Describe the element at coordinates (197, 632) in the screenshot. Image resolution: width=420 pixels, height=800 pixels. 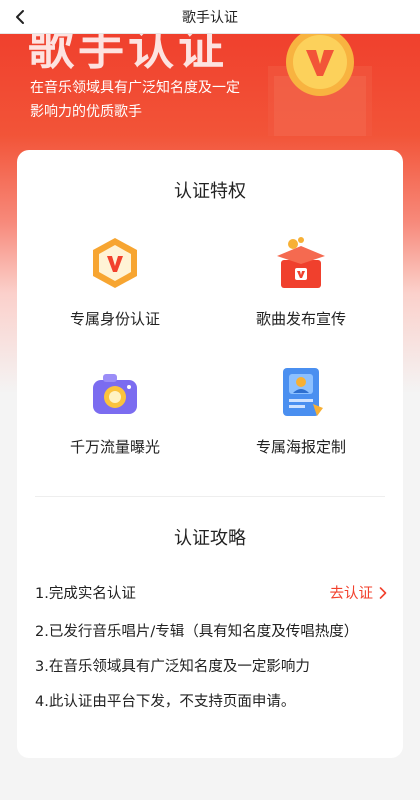
I see `guide-step-text: 2.已发行音乐唱片/专辑（具有知名度及传唱热度）` at that location.